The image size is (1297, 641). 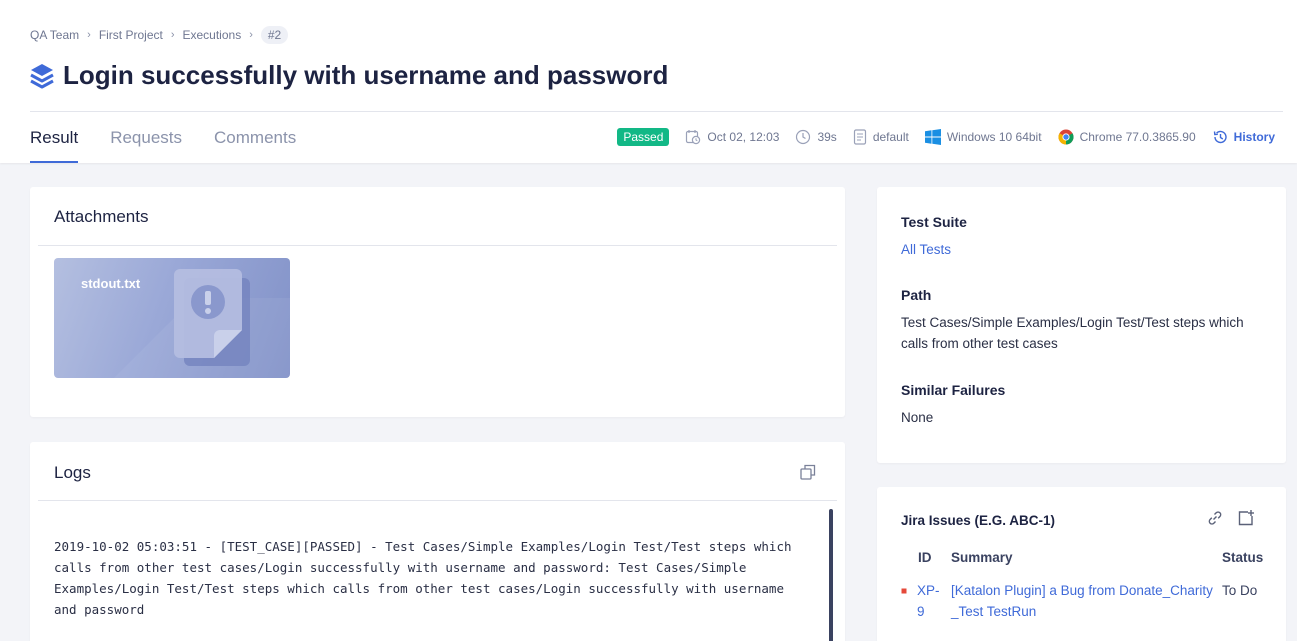 What do you see at coordinates (1220, 137) in the screenshot?
I see `history-icon` at bounding box center [1220, 137].